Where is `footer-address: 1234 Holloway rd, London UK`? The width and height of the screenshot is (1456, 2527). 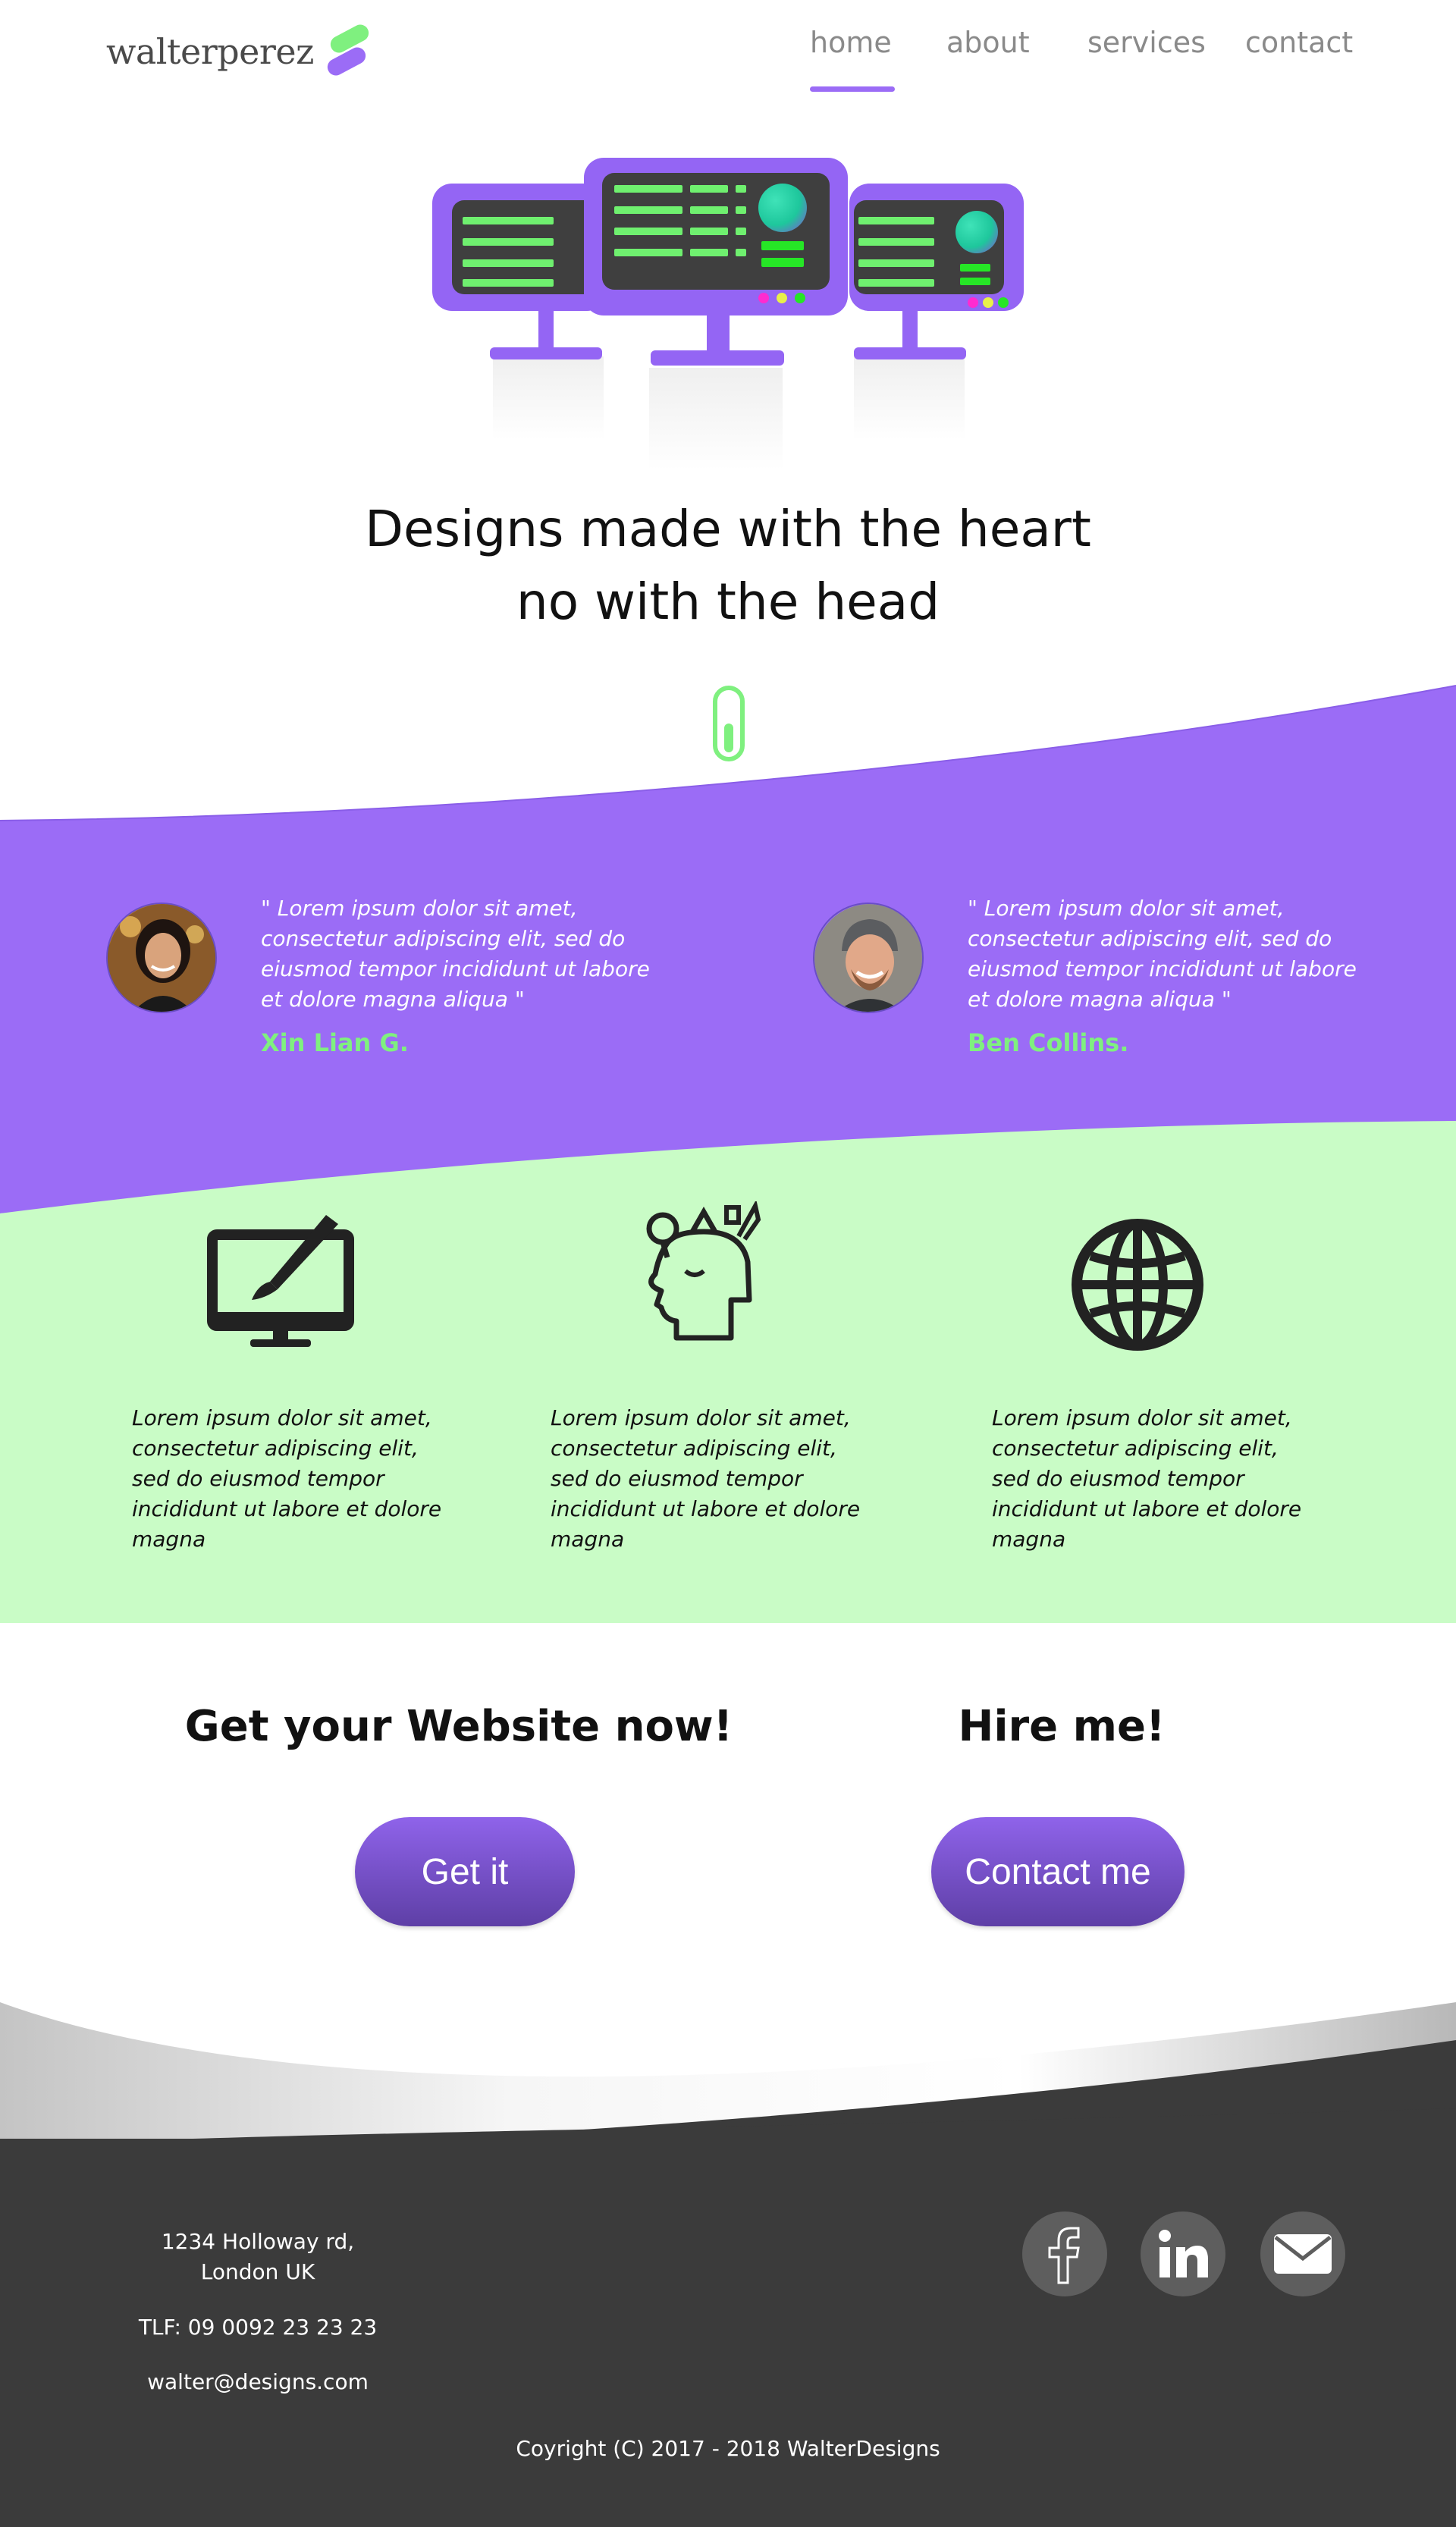
footer-address: 1234 Holloway rd, London UK is located at coordinates (257, 2257).